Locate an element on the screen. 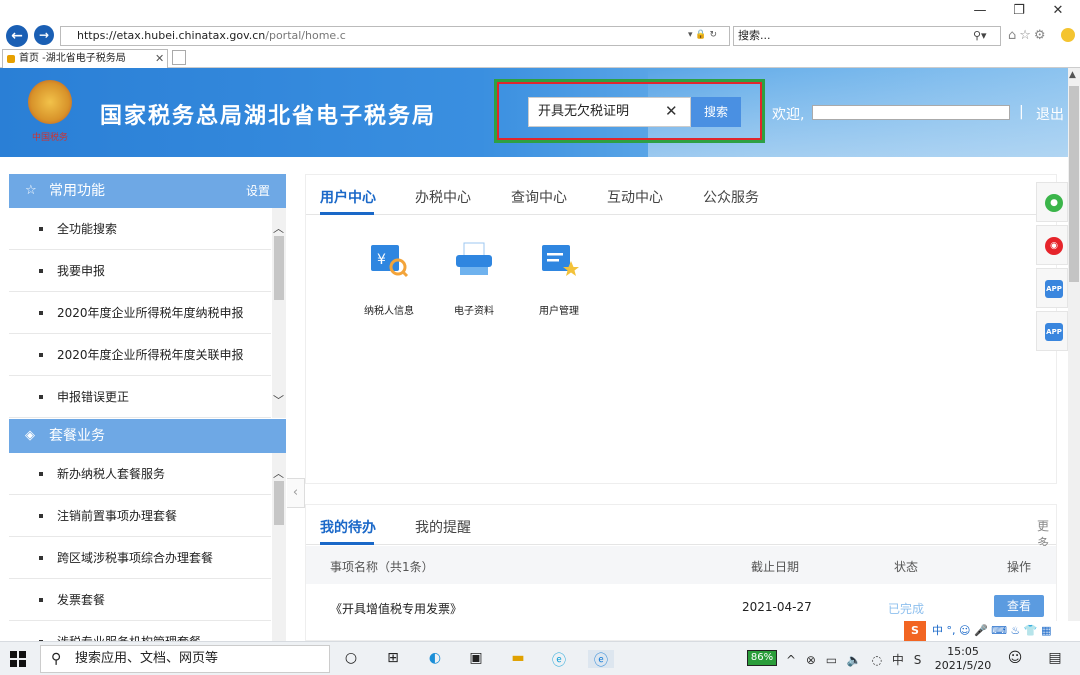  column-header: 截止日期 is located at coordinates (775, 567).